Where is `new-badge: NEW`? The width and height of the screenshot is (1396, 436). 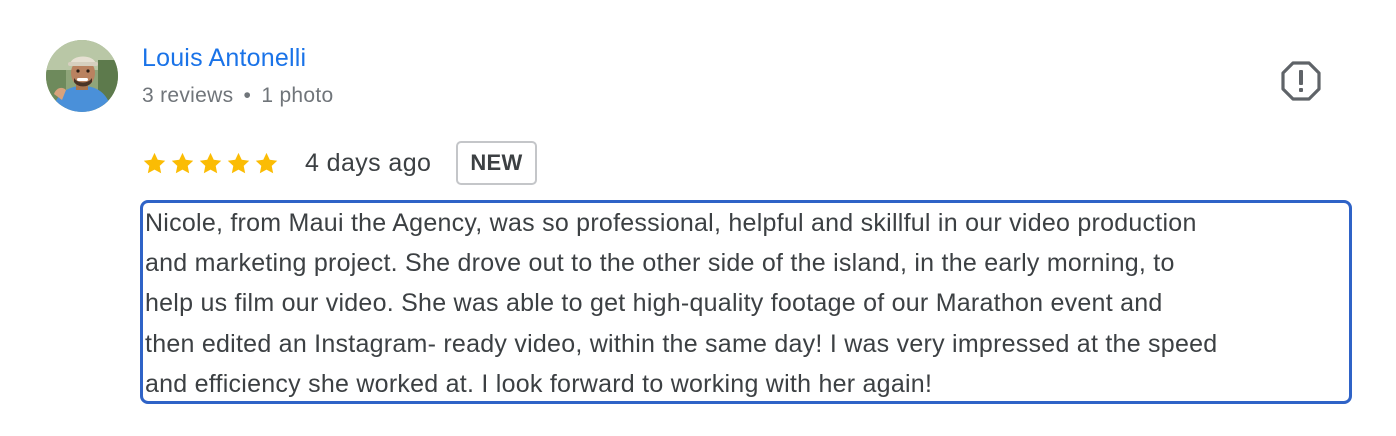 new-badge: NEW is located at coordinates (496, 163).